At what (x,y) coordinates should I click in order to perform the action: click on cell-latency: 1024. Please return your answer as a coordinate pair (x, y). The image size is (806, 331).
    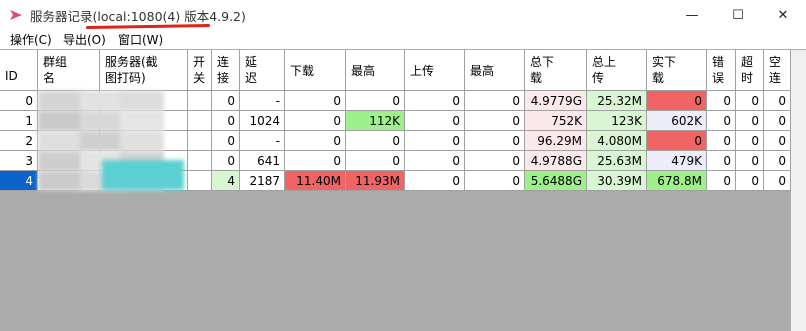
    Looking at the image, I should click on (262, 121).